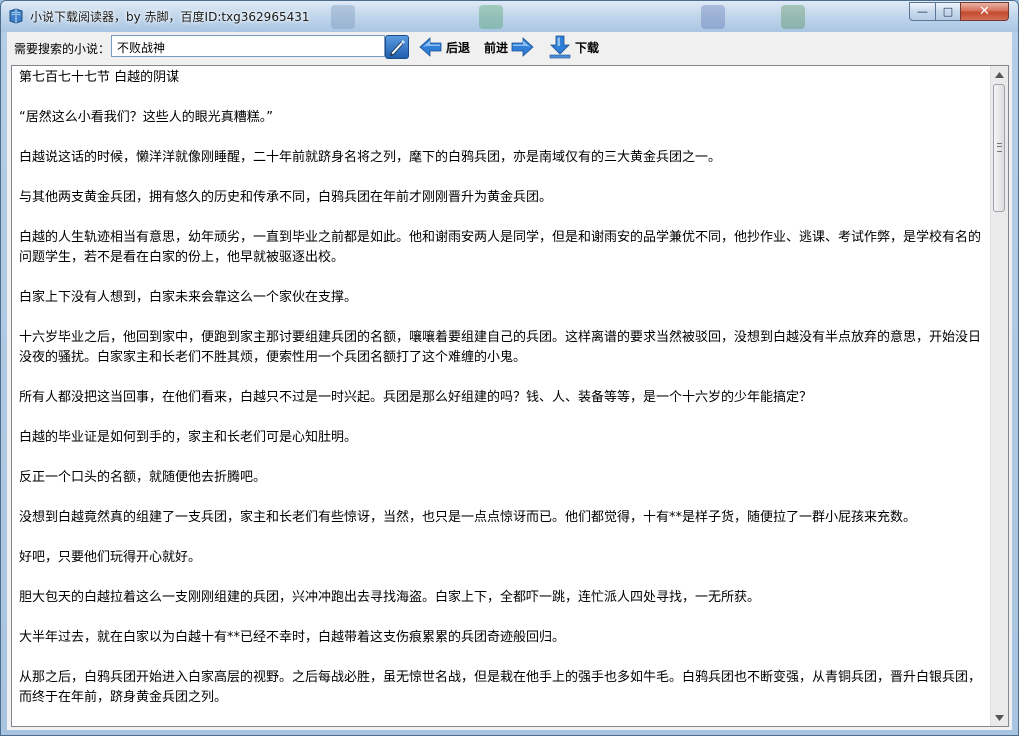 The width and height of the screenshot is (1019, 736). I want to click on paragraph: “居然这么小看我们？这些人的眼光真糟糕。”, so click(146, 117).